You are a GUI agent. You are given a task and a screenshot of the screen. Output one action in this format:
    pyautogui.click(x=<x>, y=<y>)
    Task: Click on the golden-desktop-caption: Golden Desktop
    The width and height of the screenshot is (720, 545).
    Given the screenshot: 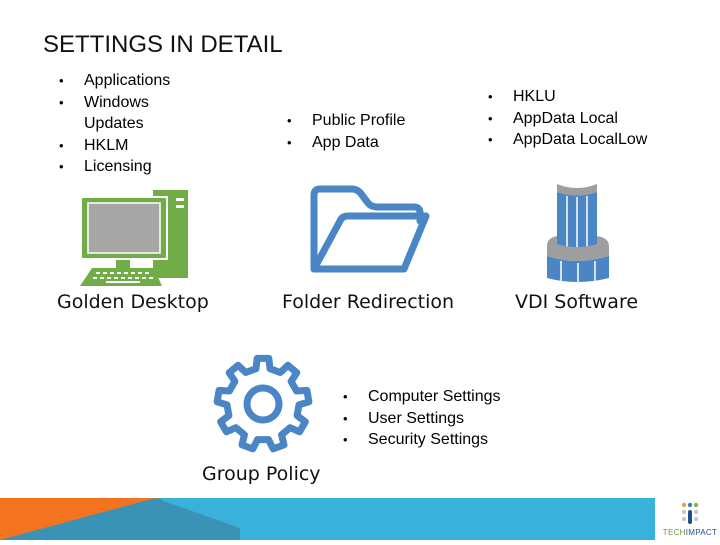 What is the action you would take?
    pyautogui.click(x=133, y=302)
    